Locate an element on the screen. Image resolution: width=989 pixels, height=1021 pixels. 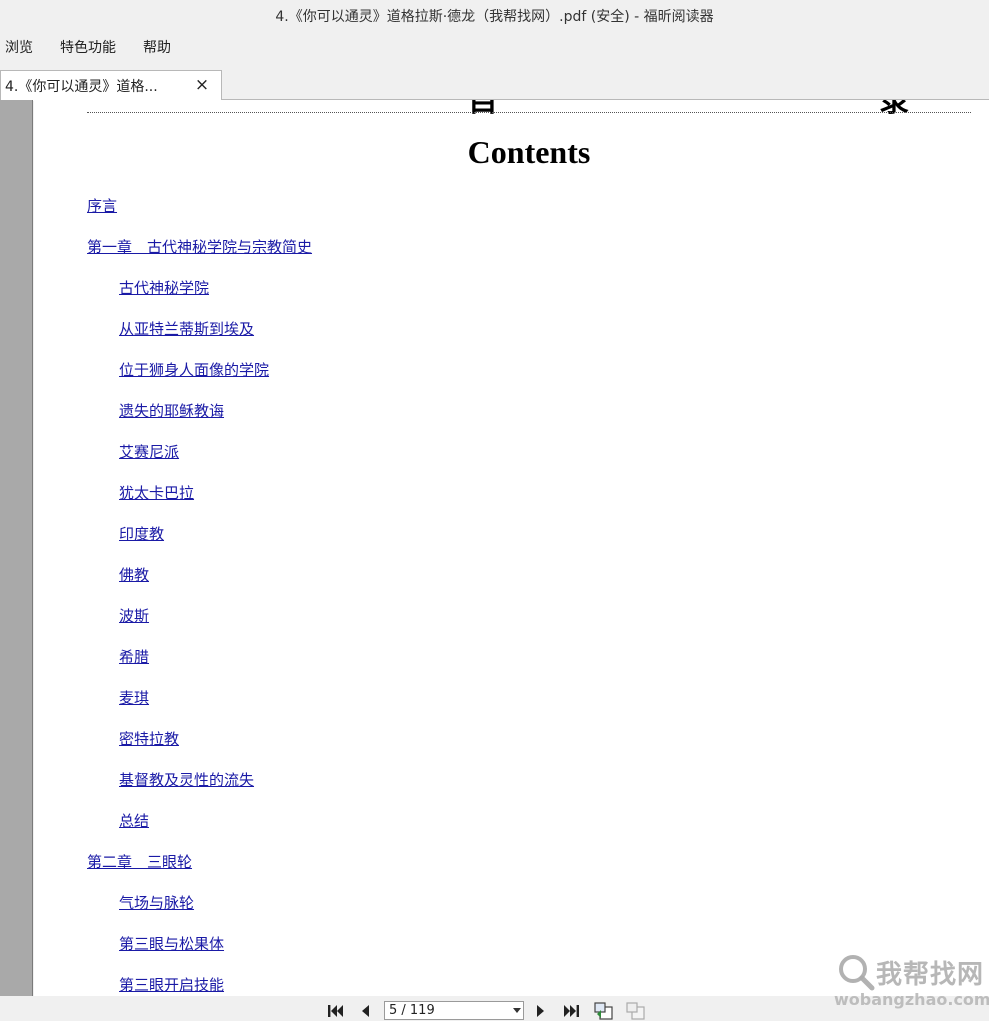
toc-link: 第三眼与松果体 is located at coordinates (171, 943).